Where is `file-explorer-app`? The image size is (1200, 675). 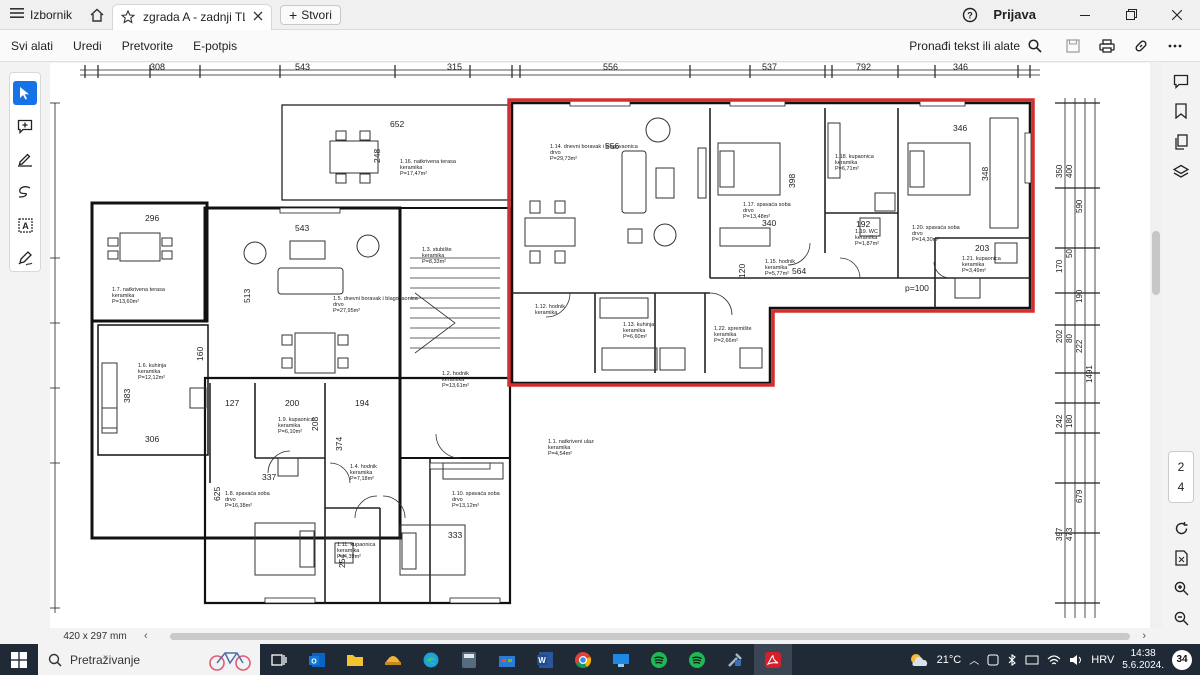 file-explorer-app is located at coordinates (355, 659).